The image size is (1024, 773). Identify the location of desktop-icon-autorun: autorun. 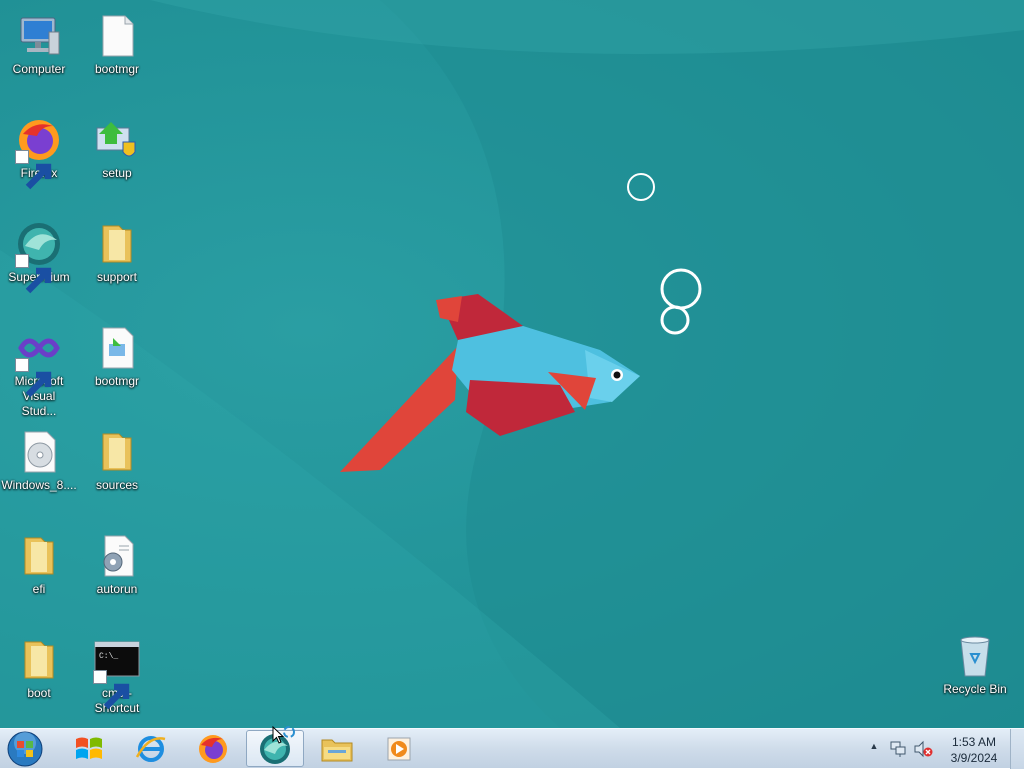
(117, 560).